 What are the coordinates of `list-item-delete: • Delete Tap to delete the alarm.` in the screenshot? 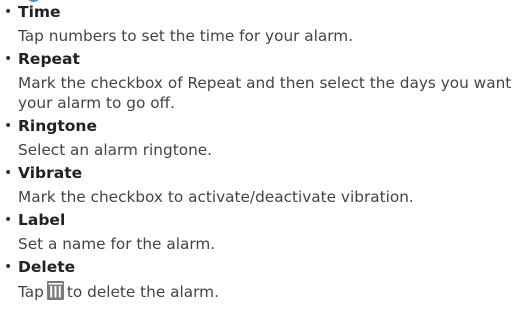 It's located at (261, 281).